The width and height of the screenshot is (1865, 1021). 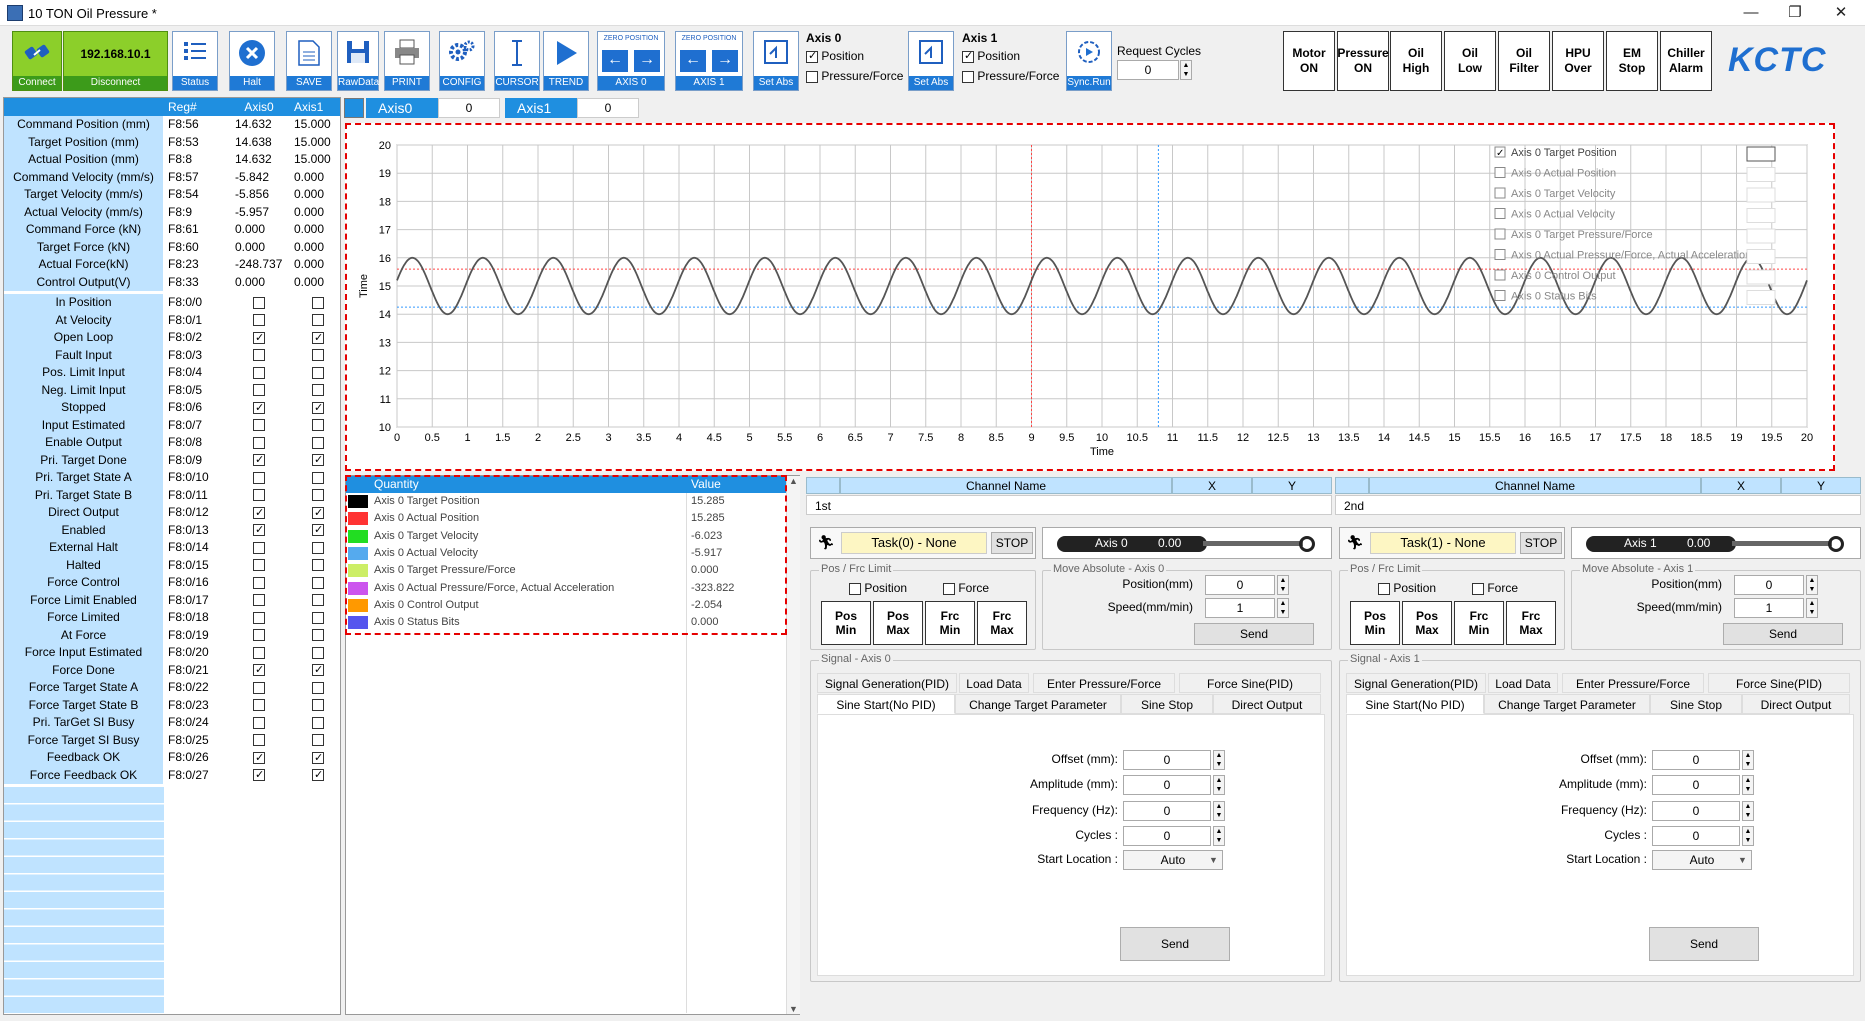 I want to click on axis0-pressure-option: Pressure/Force, so click(x=854, y=76).